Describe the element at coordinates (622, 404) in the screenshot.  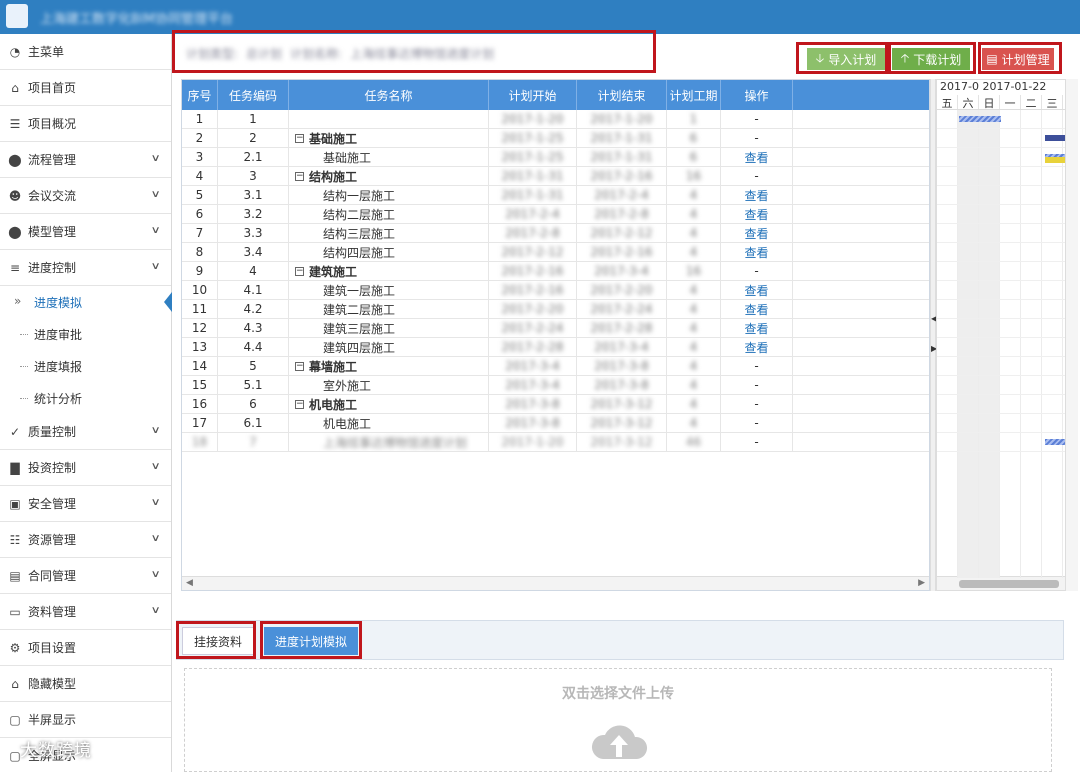
I see `cell-end: 2017-3-12` at that location.